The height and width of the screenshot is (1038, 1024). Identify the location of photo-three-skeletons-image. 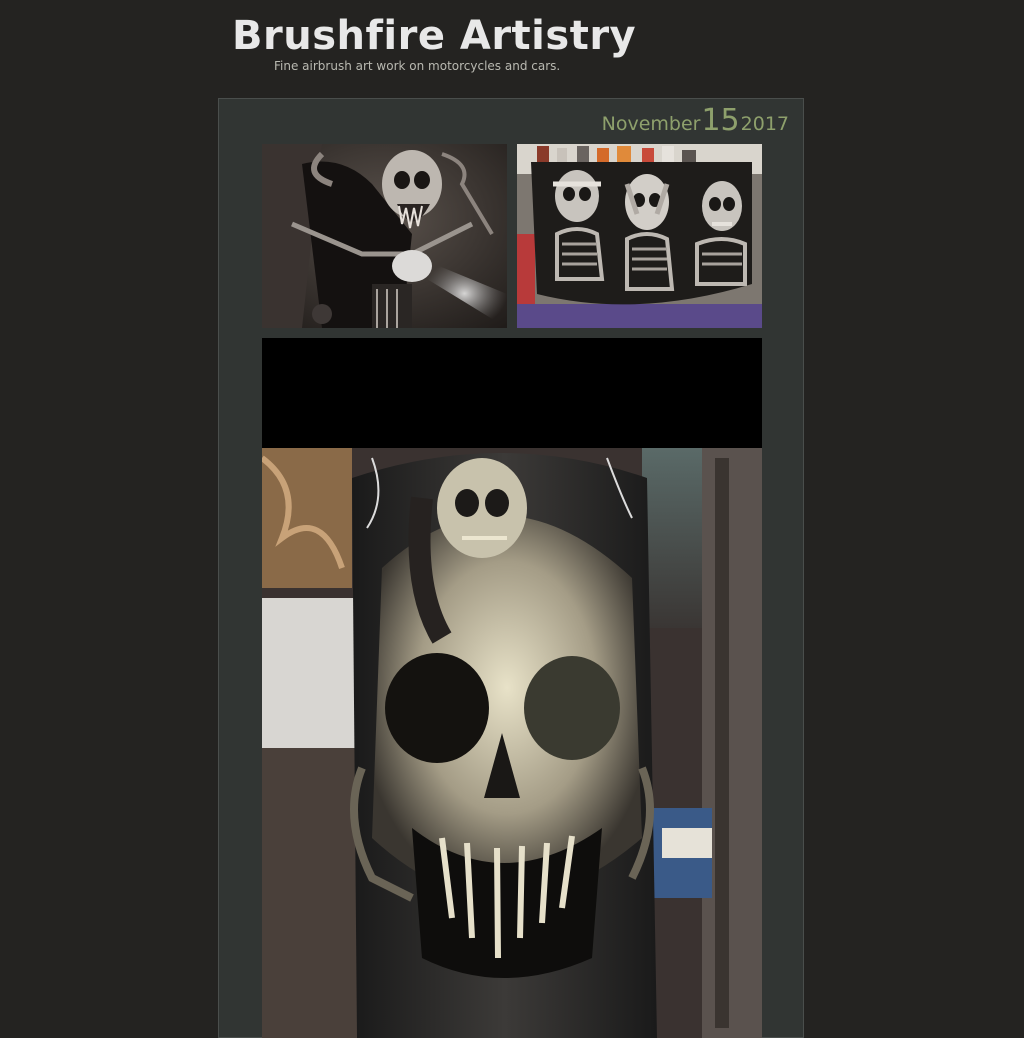
(639, 236).